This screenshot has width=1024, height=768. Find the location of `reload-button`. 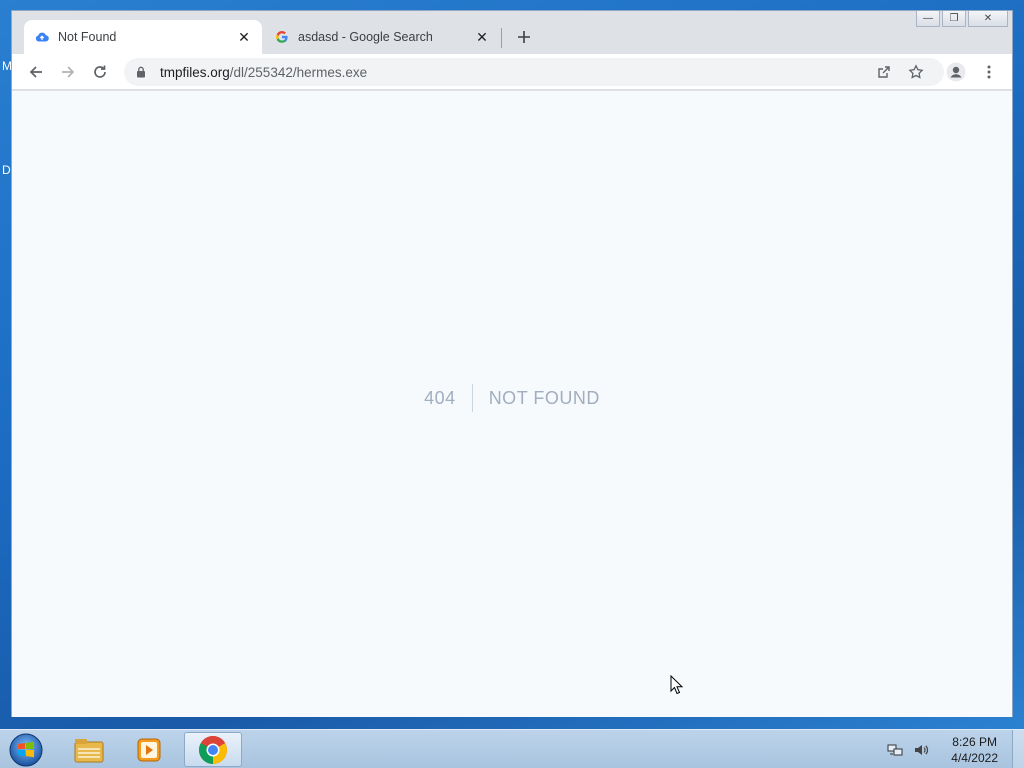

reload-button is located at coordinates (100, 72).